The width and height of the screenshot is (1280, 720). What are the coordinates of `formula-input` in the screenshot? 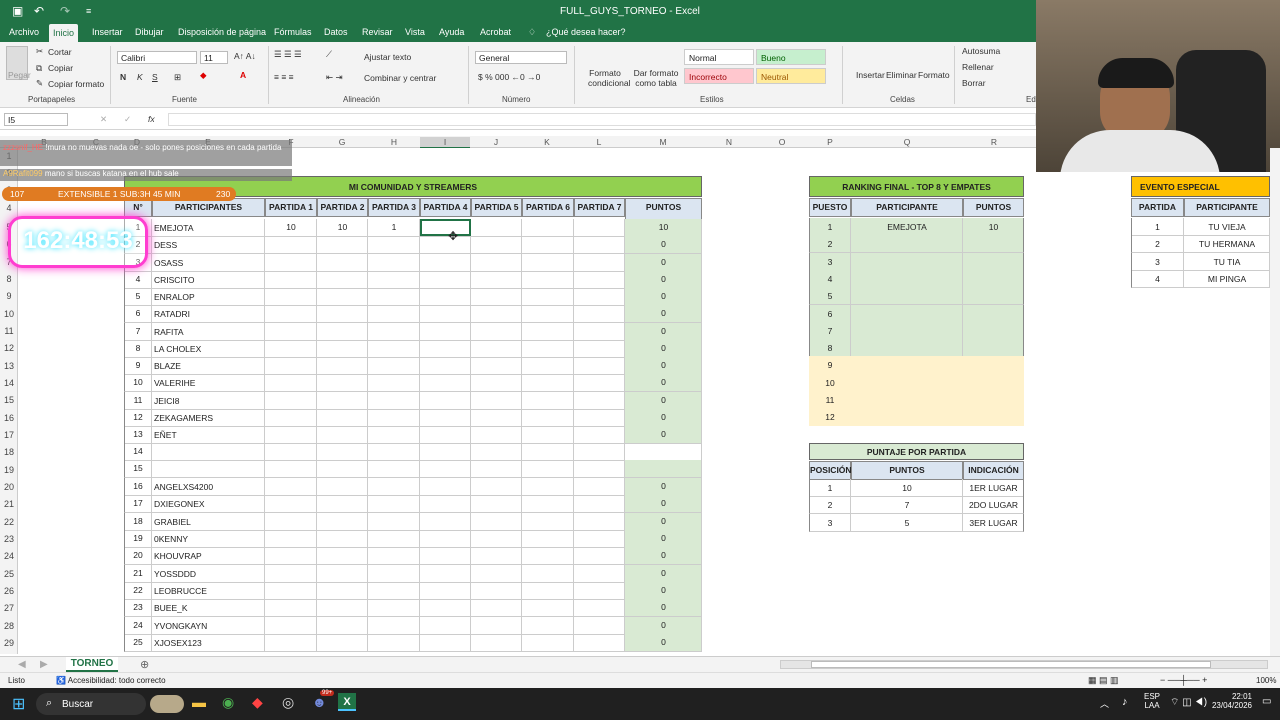 It's located at (602, 119).